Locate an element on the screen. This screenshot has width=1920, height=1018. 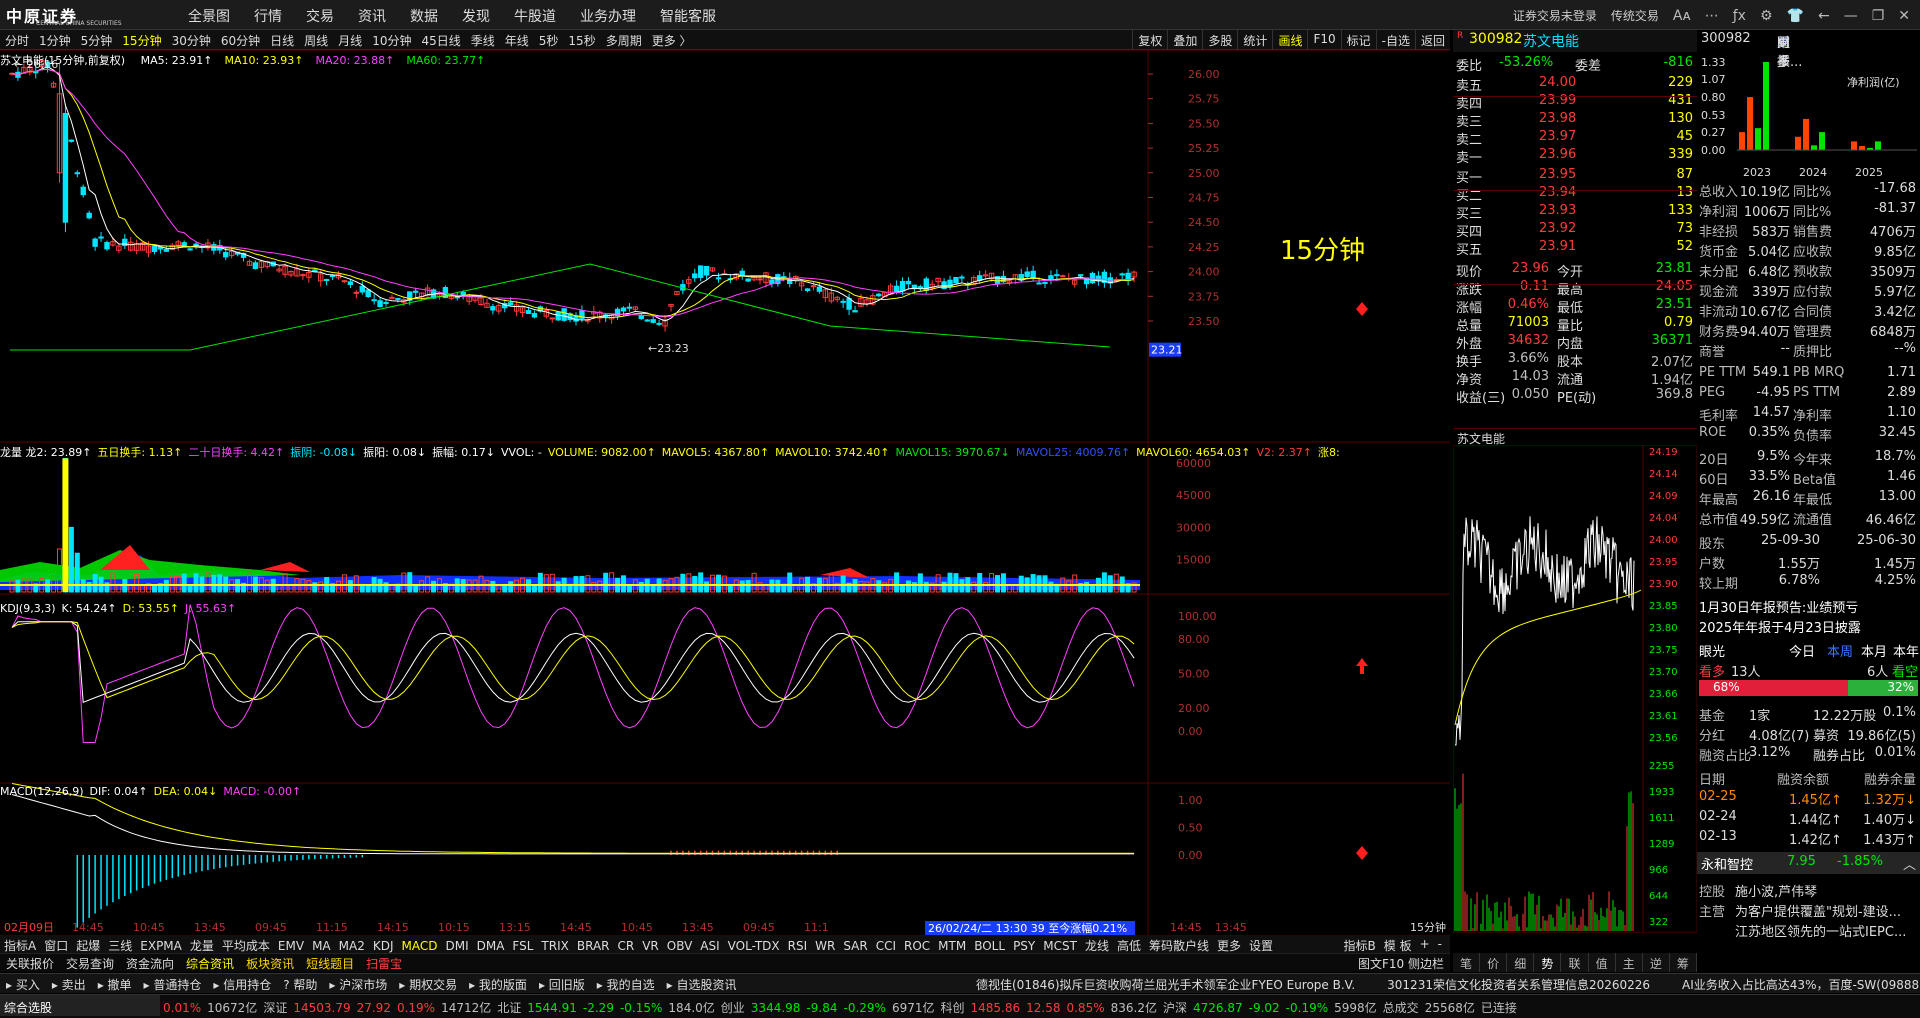
taskbar-button-9: ▸ 回旧版 is located at coordinates (562, 984).